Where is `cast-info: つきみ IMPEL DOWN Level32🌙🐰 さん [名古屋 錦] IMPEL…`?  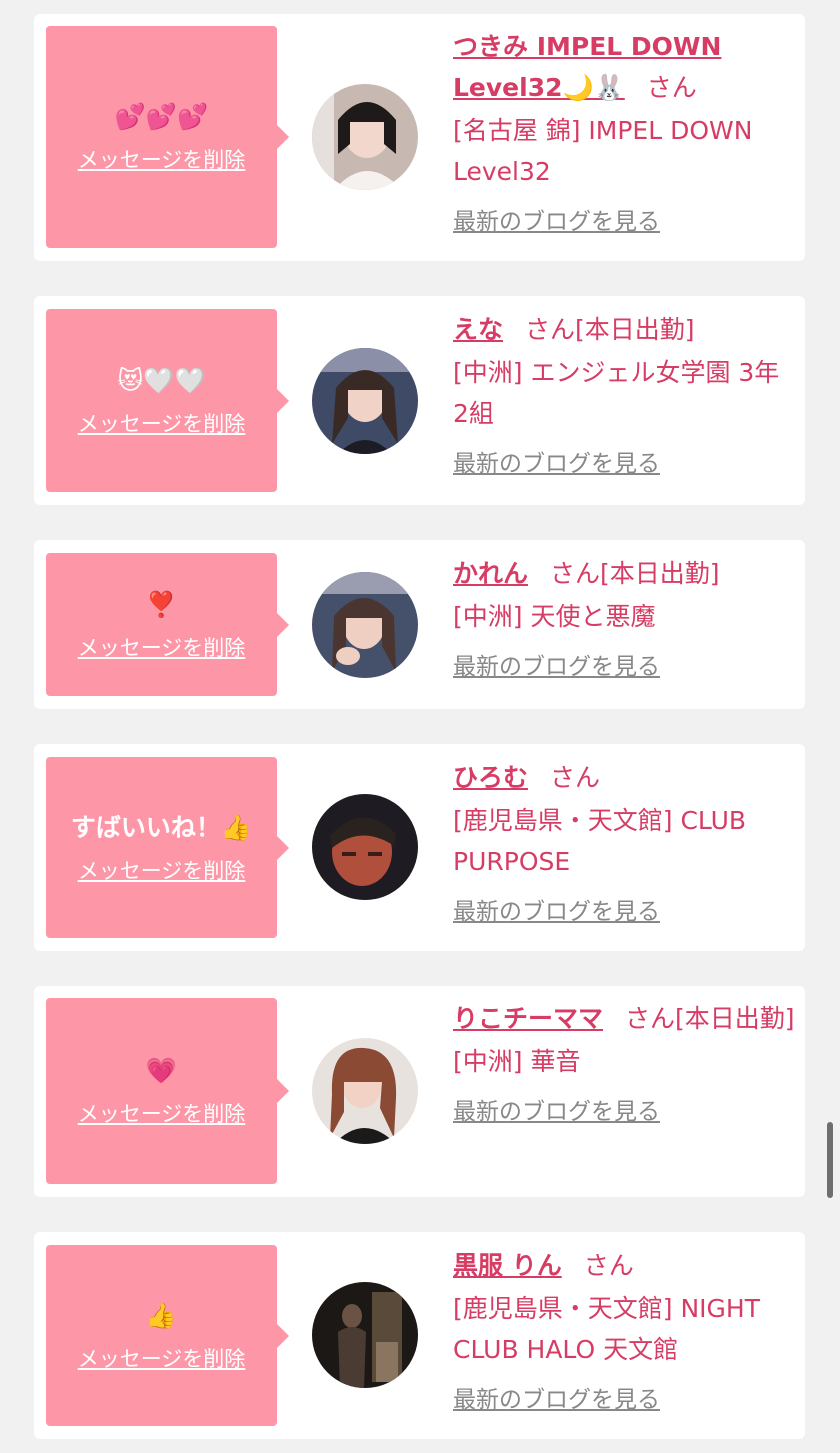 cast-info: つきみ IMPEL DOWN Level32🌙🐰 さん [名古屋 錦] IMPEL… is located at coordinates (624, 131).